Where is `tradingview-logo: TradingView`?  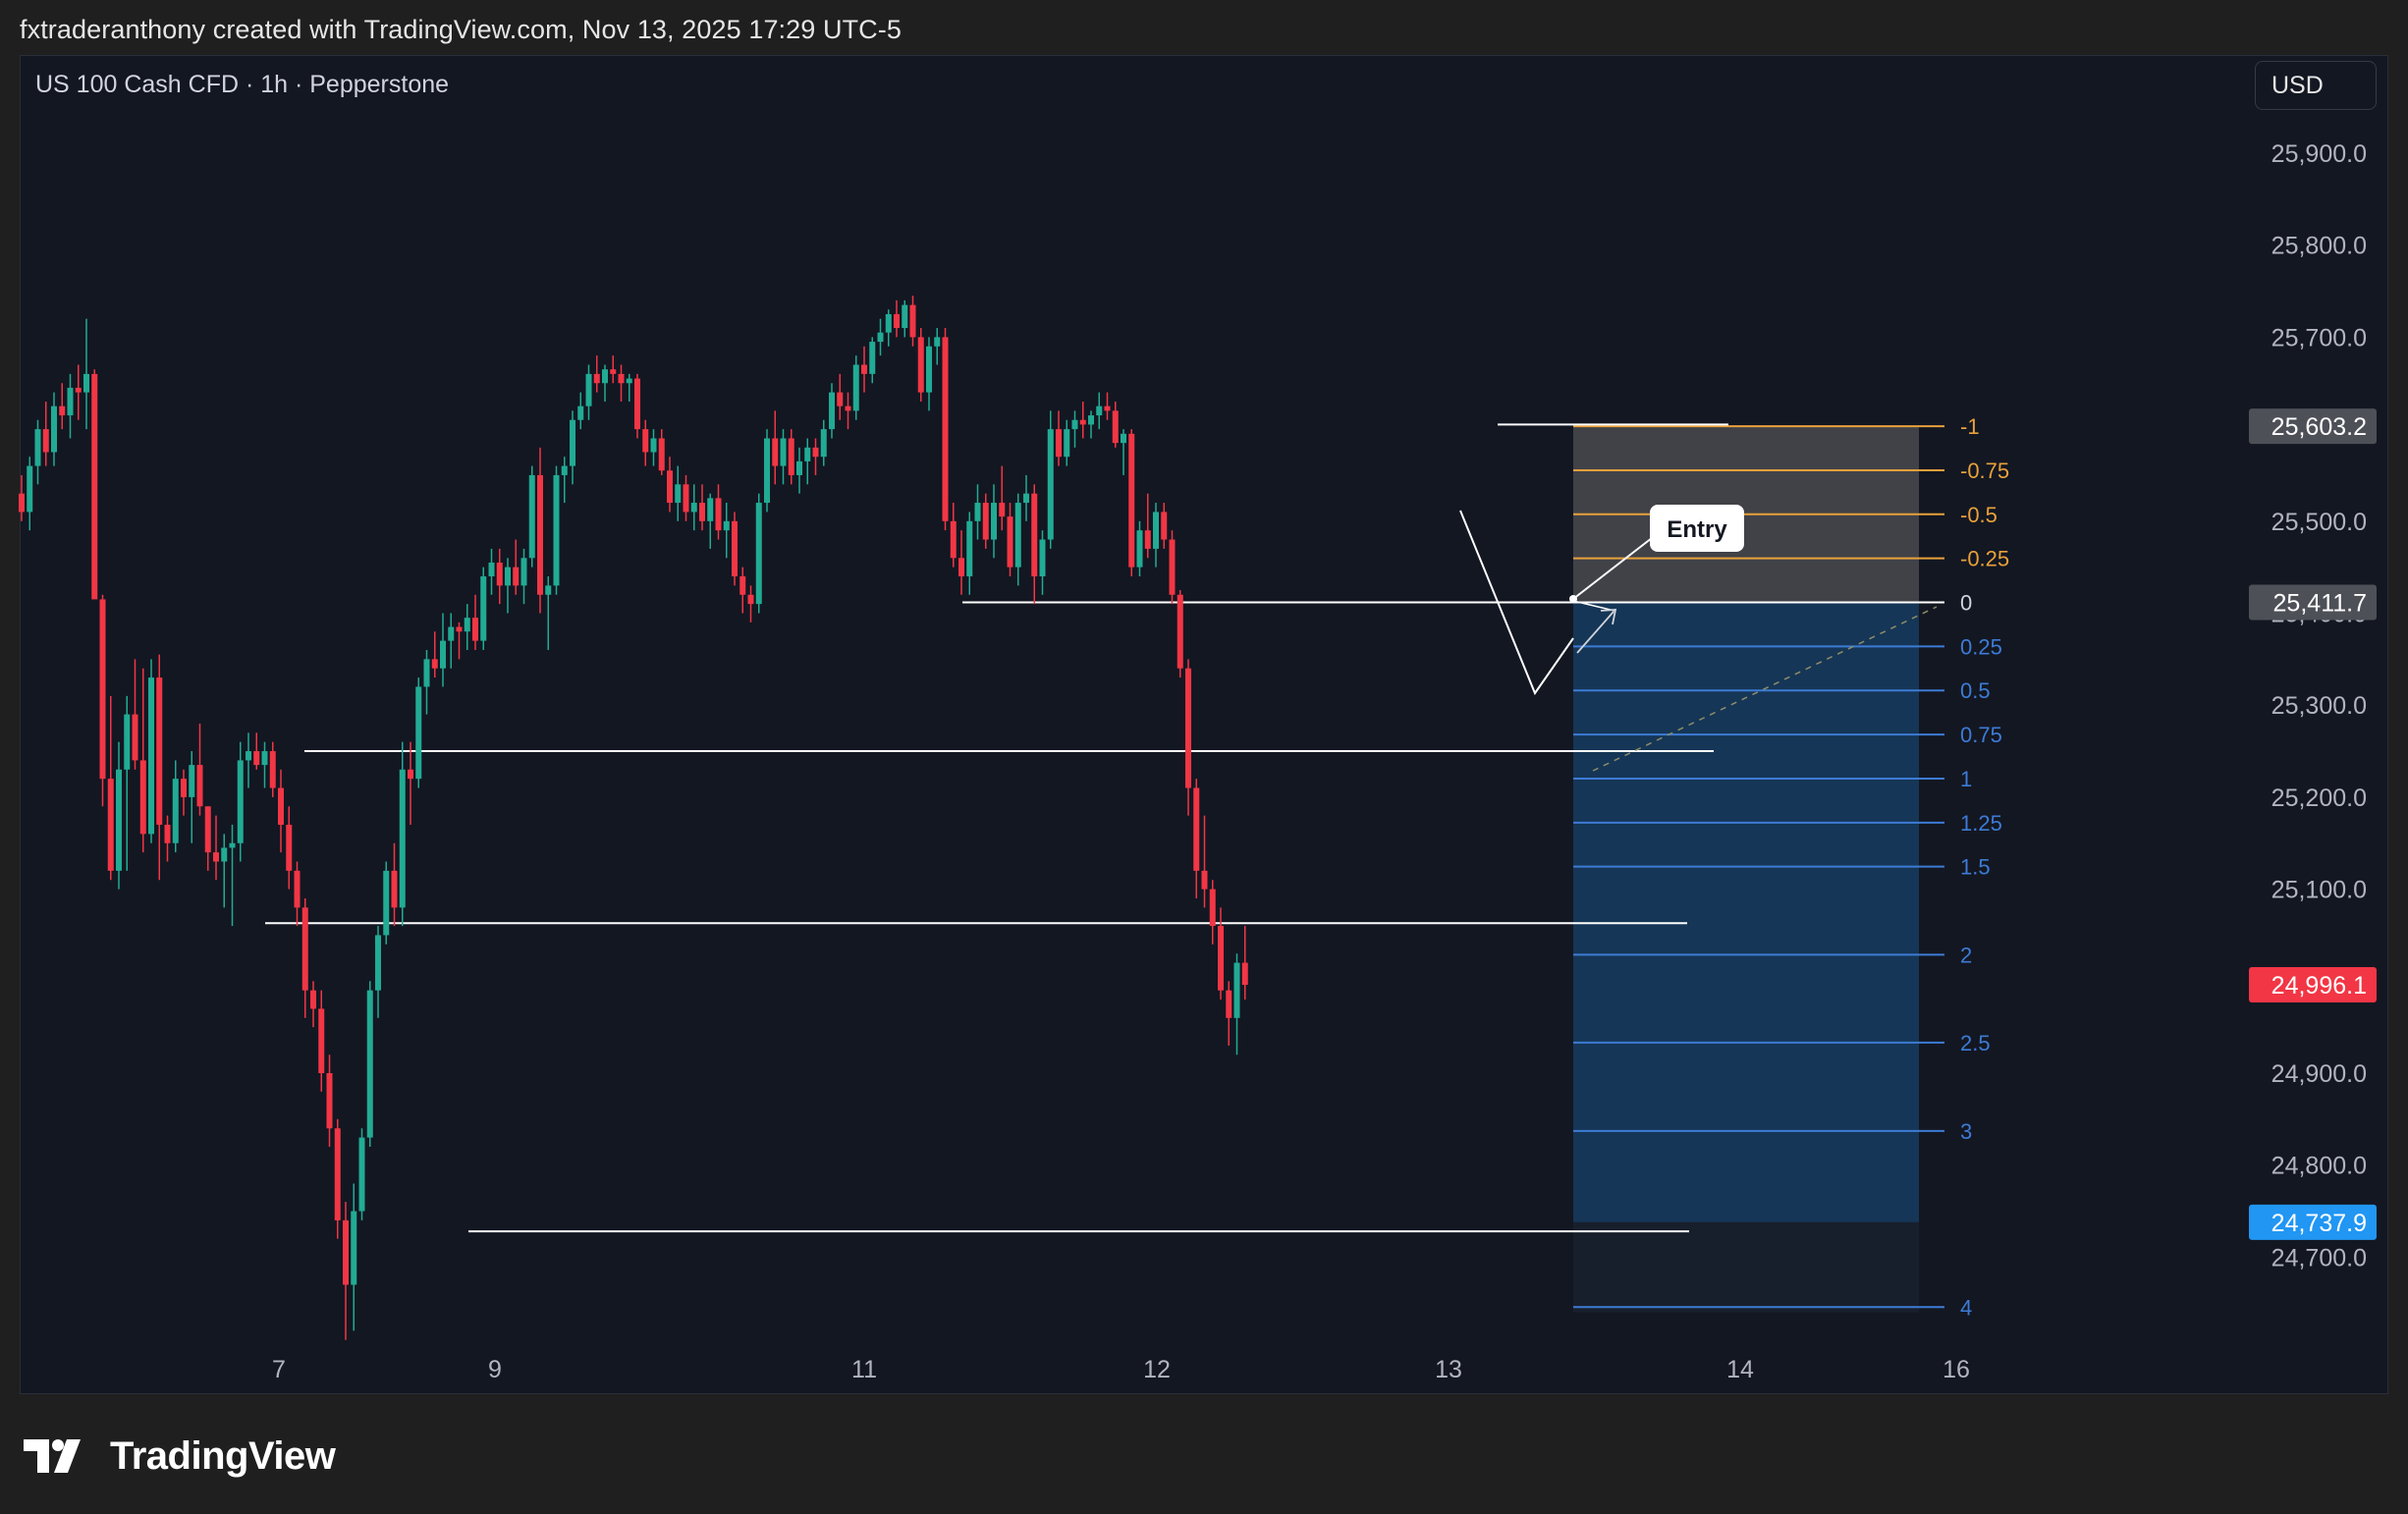
tradingview-logo: TradingView is located at coordinates (180, 1456).